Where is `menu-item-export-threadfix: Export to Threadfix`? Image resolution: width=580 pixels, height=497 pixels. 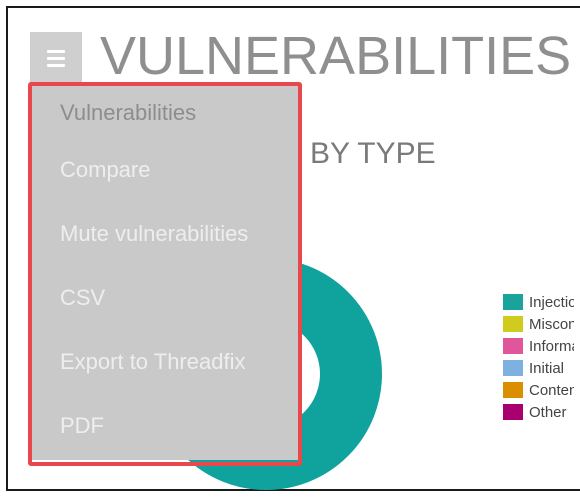
menu-item-export-threadfix: Export to Threadfix is located at coordinates (164, 362).